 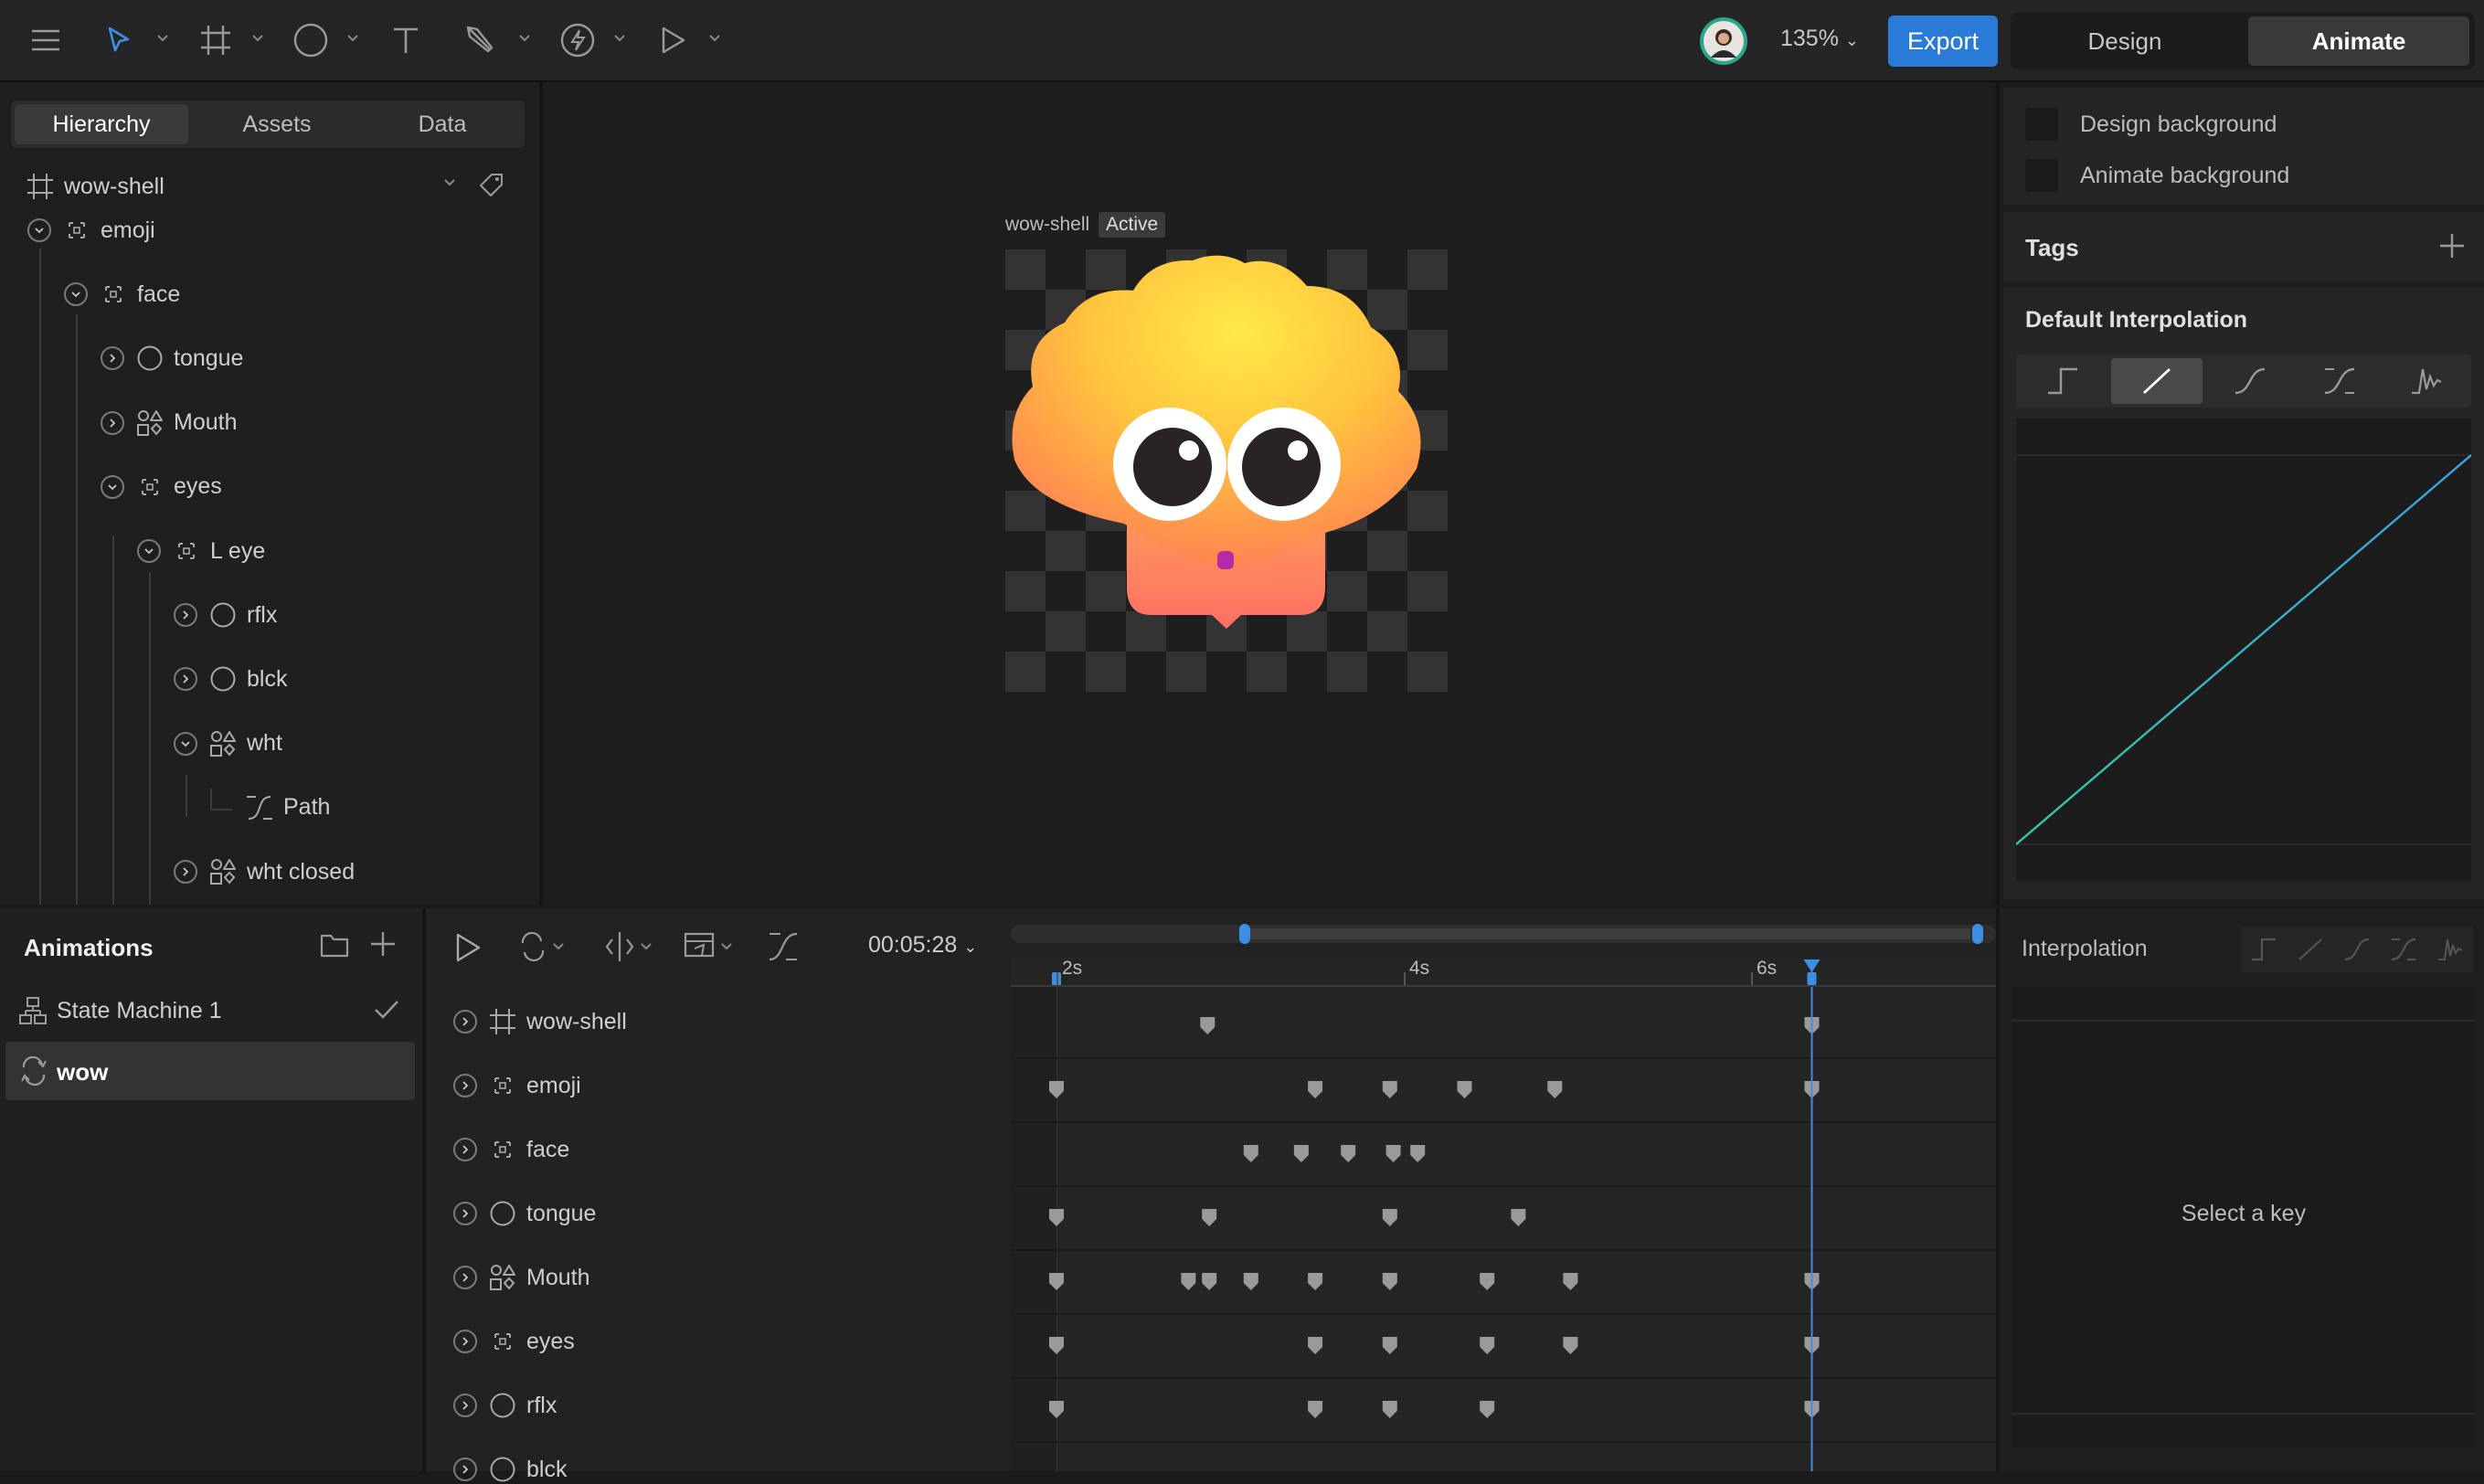 I want to click on timeline-track: tongue, so click(x=524, y=1213).